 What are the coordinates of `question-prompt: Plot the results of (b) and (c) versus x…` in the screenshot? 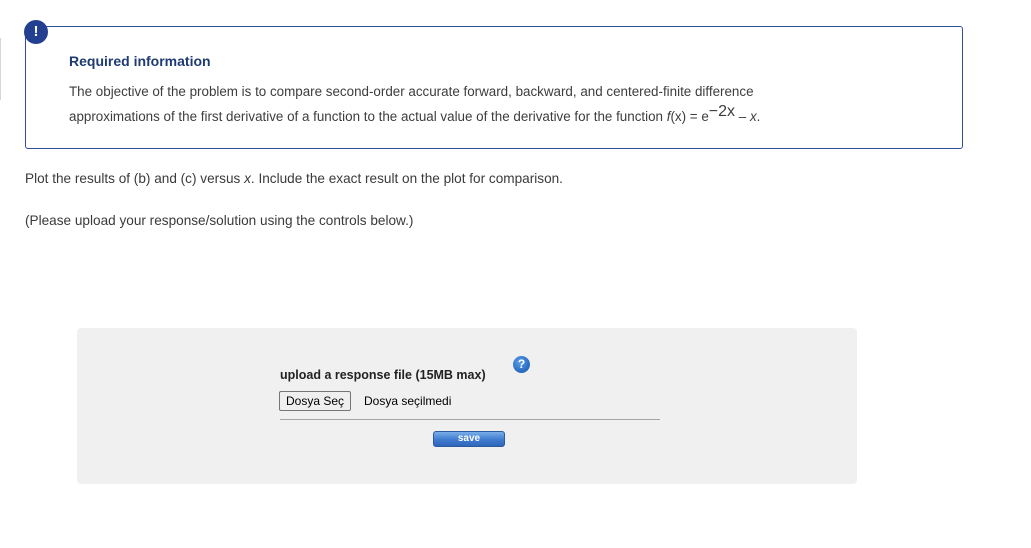 It's located at (294, 178).